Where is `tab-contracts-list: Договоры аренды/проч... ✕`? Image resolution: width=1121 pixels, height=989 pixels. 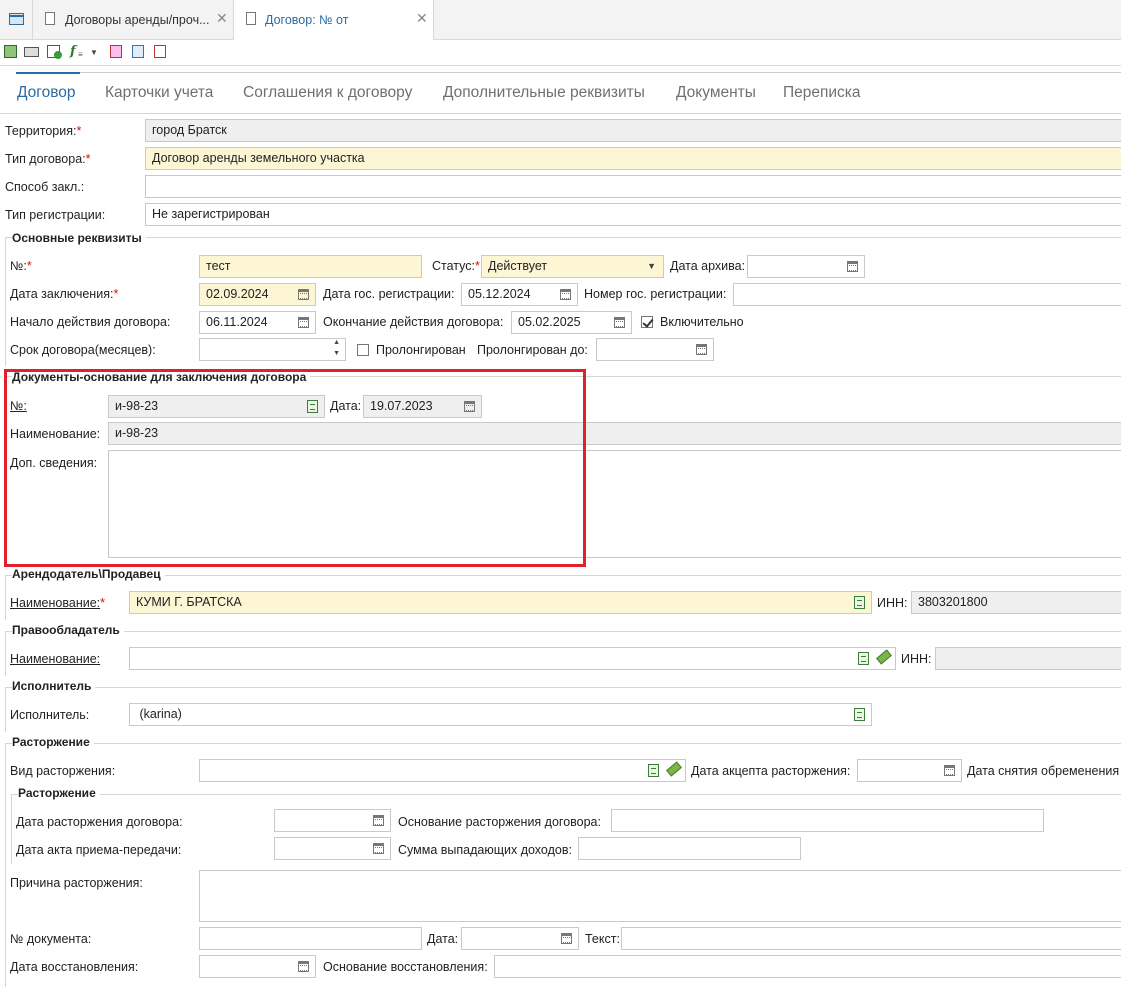
tab-contracts-list: Договоры аренды/проч... ✕ is located at coordinates (133, 19).